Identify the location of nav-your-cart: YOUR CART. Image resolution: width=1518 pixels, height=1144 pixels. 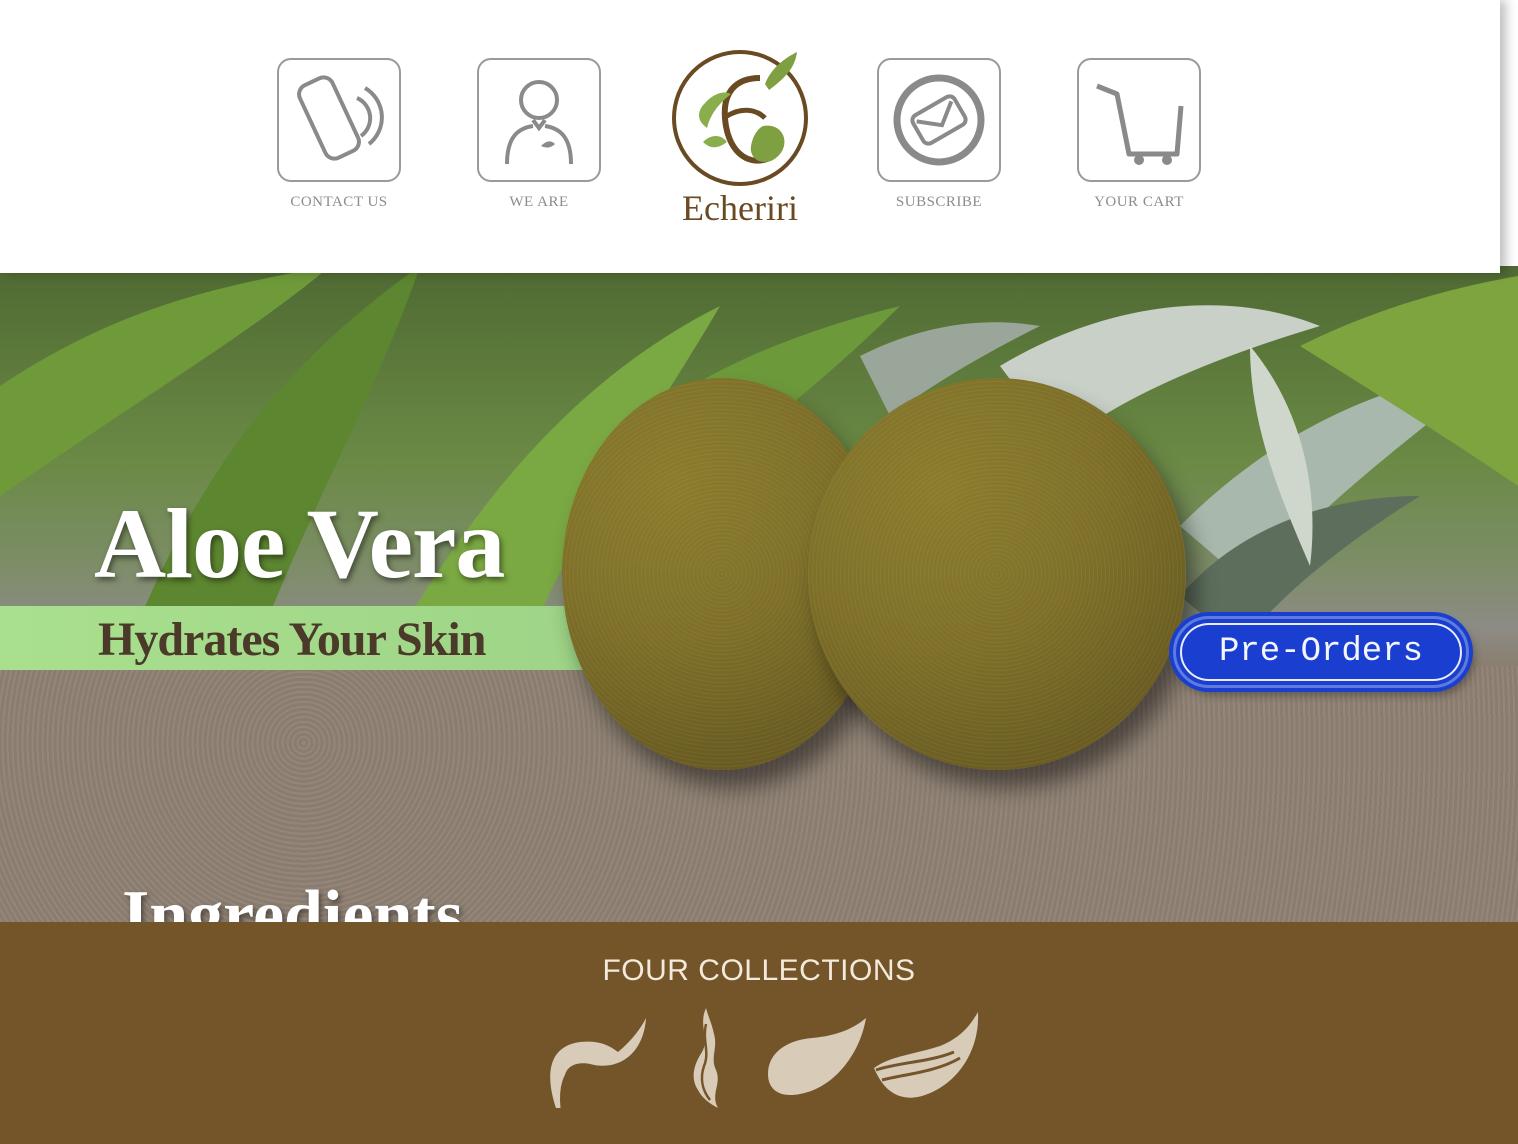
(1139, 134).